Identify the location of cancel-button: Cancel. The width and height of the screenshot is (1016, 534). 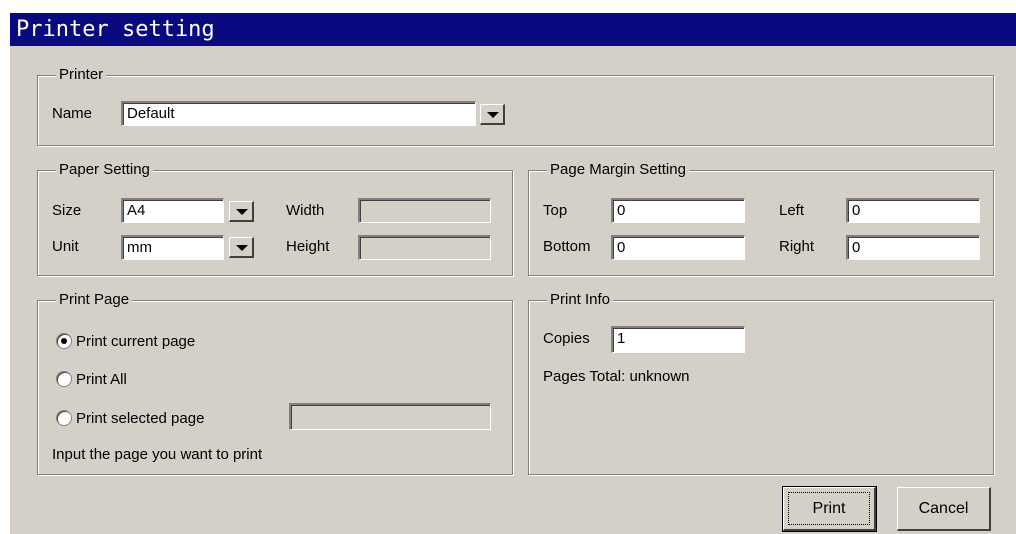
(944, 509).